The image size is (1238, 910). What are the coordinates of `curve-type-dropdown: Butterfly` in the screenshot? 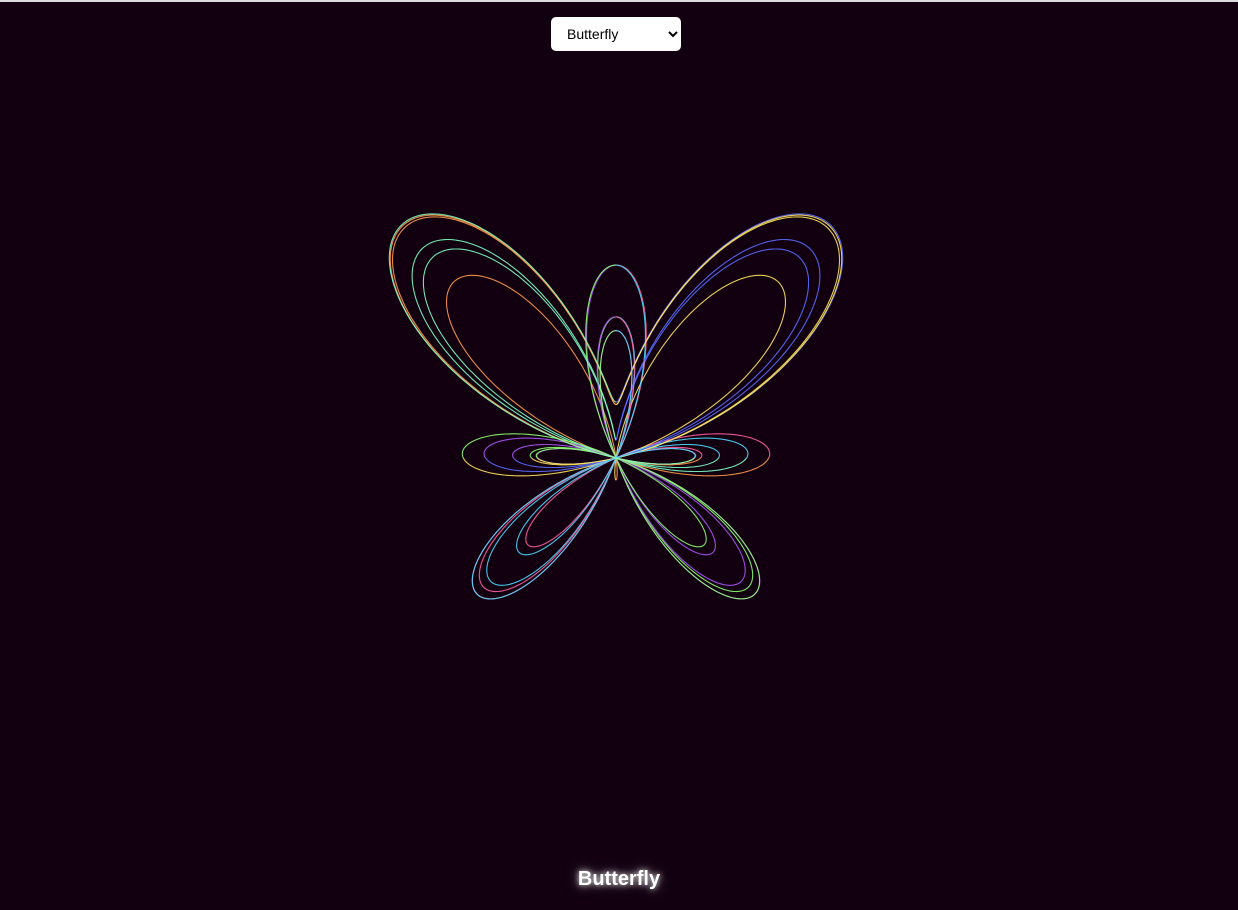 It's located at (616, 34).